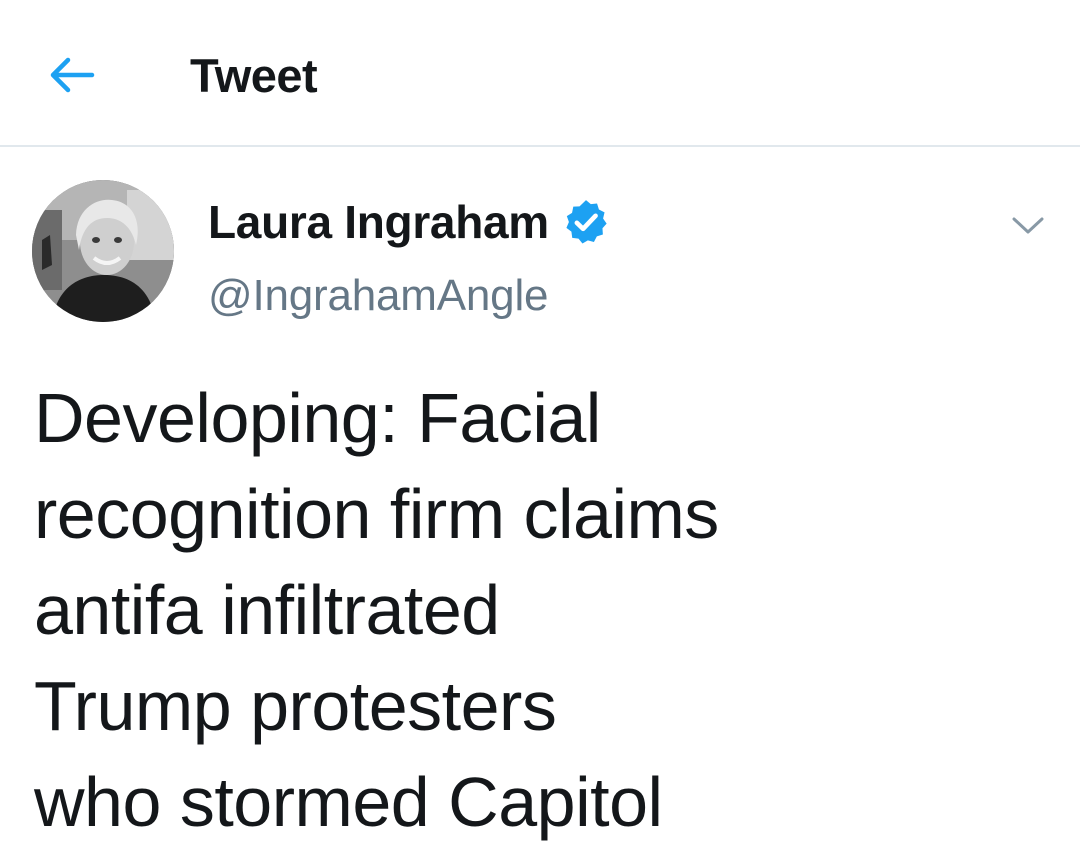 This screenshot has width=1080, height=865. I want to click on name-row: Laura Ingraham, so click(409, 222).